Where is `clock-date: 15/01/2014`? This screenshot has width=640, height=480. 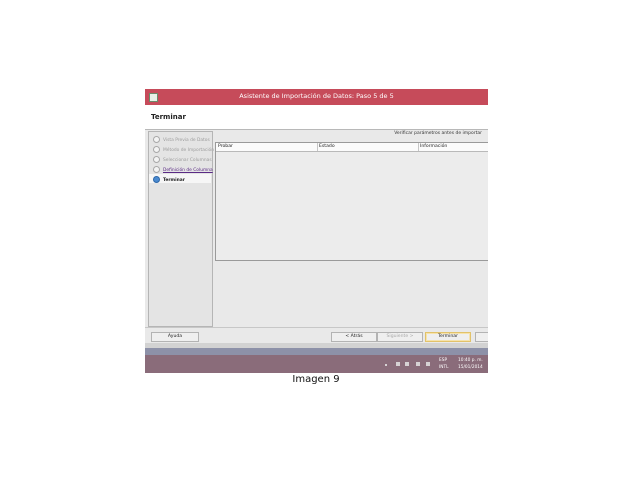 clock-date: 15/01/2014 is located at coordinates (470, 367).